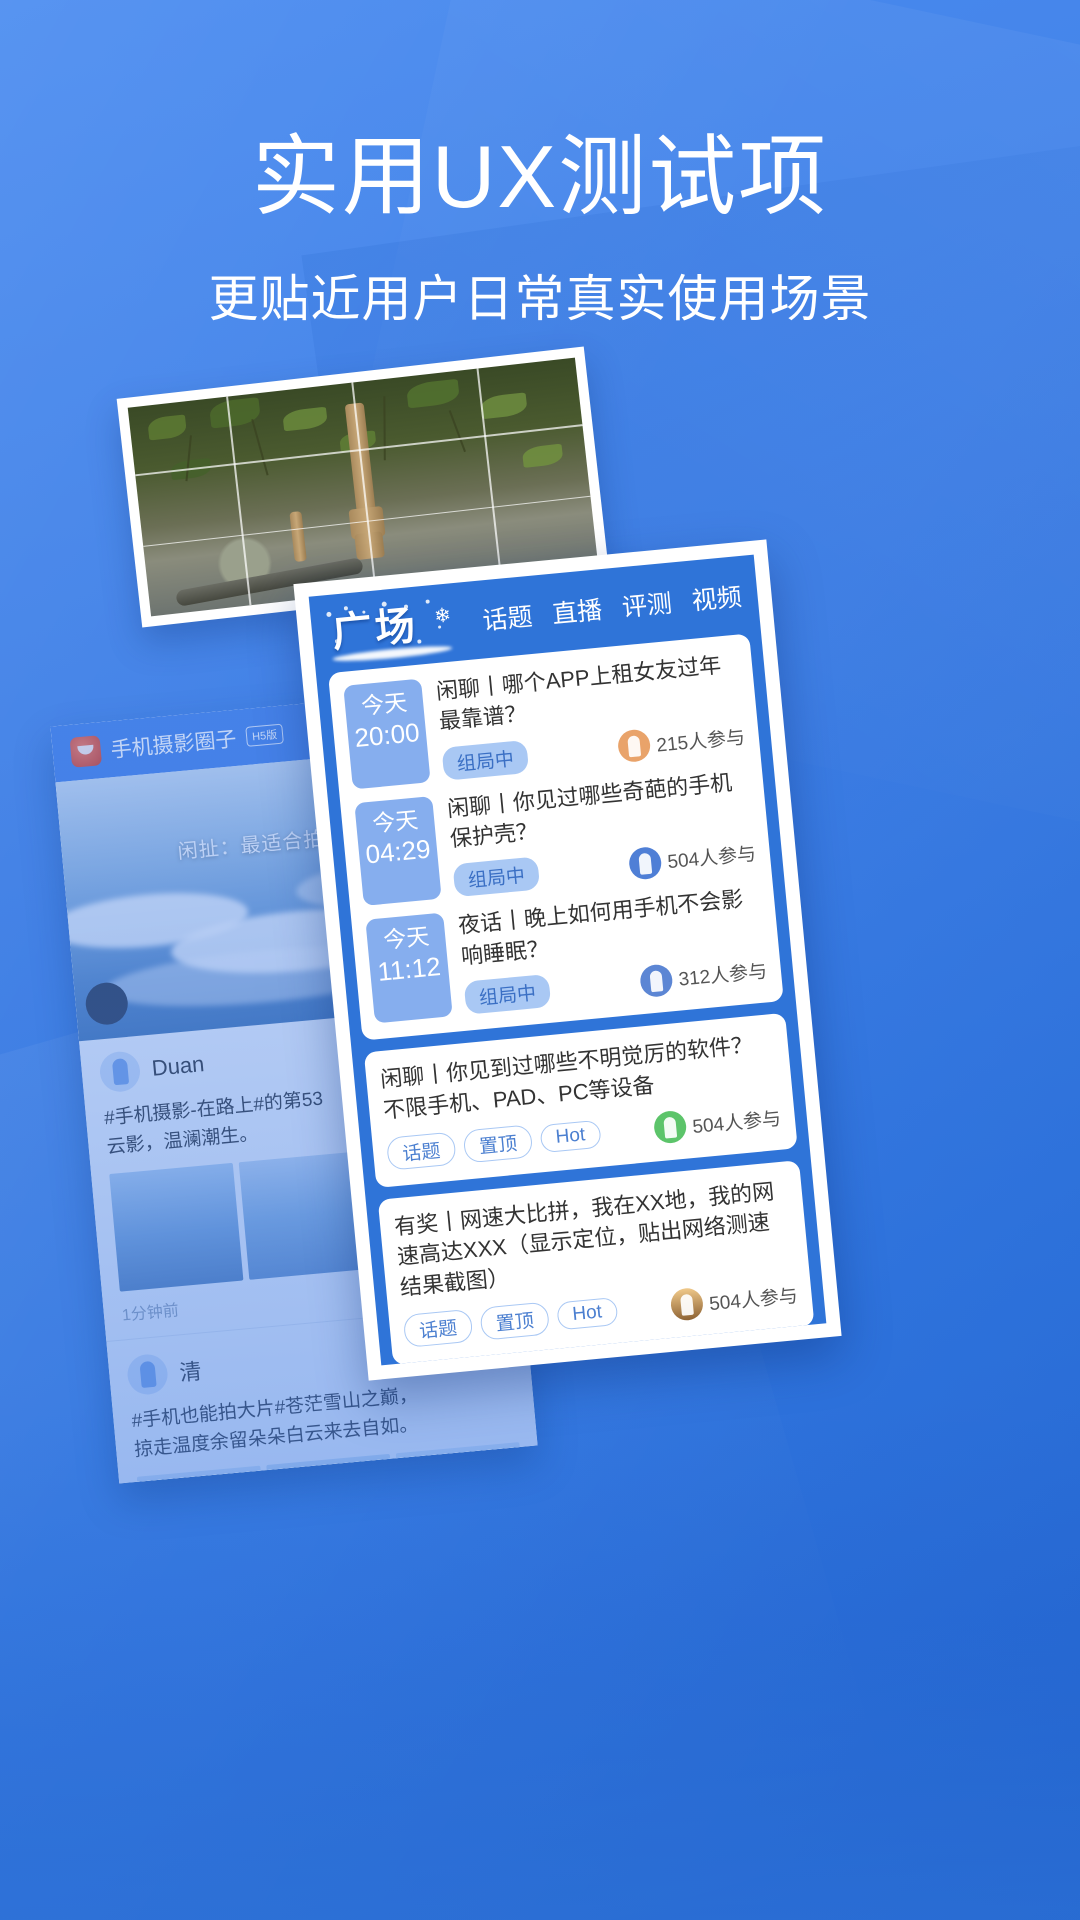 This screenshot has width=1080, height=1920. I want to click on schedule-content: 夜话丨晚上如何用手机不会影响睡眠？ 组局中 312人参与, so click(612, 949).